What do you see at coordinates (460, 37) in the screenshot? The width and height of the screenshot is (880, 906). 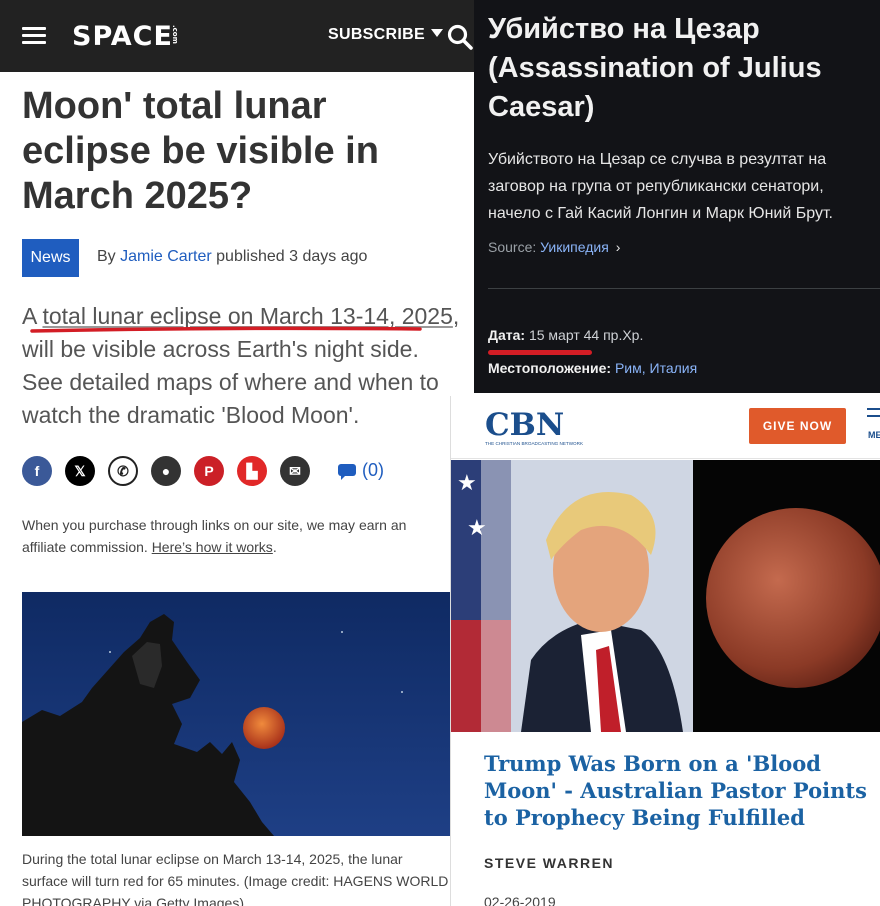 I see `search-icon` at bounding box center [460, 37].